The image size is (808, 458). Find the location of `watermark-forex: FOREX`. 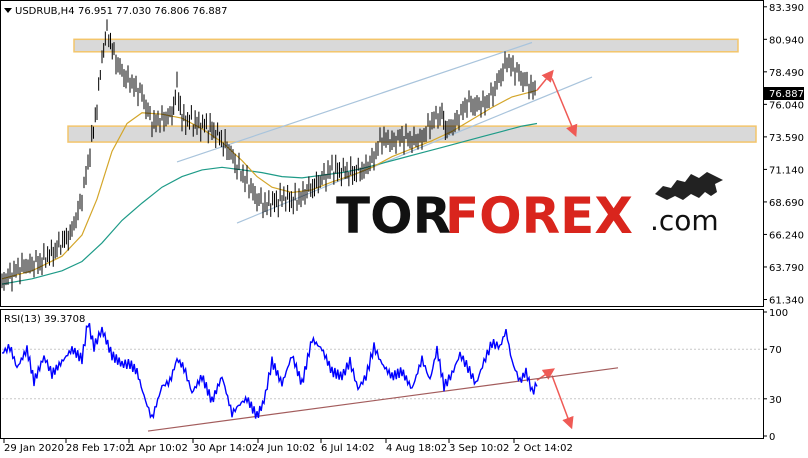

watermark-forex: FOREX is located at coordinates (539, 216).